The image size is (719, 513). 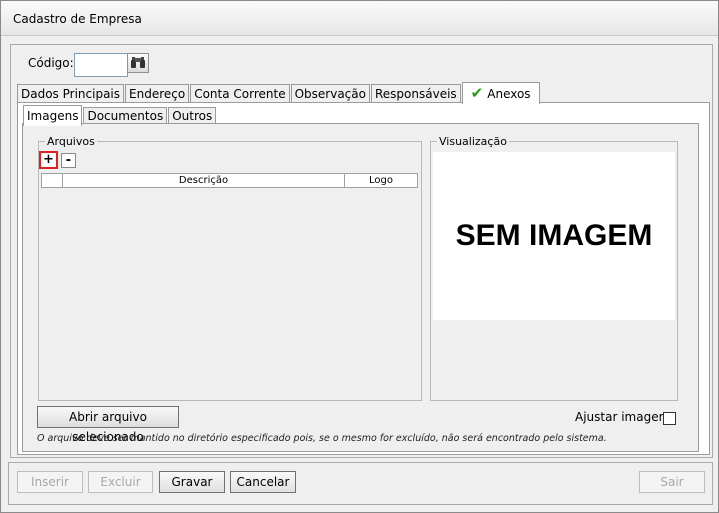 I want to click on codigo-input, so click(x=101, y=65).